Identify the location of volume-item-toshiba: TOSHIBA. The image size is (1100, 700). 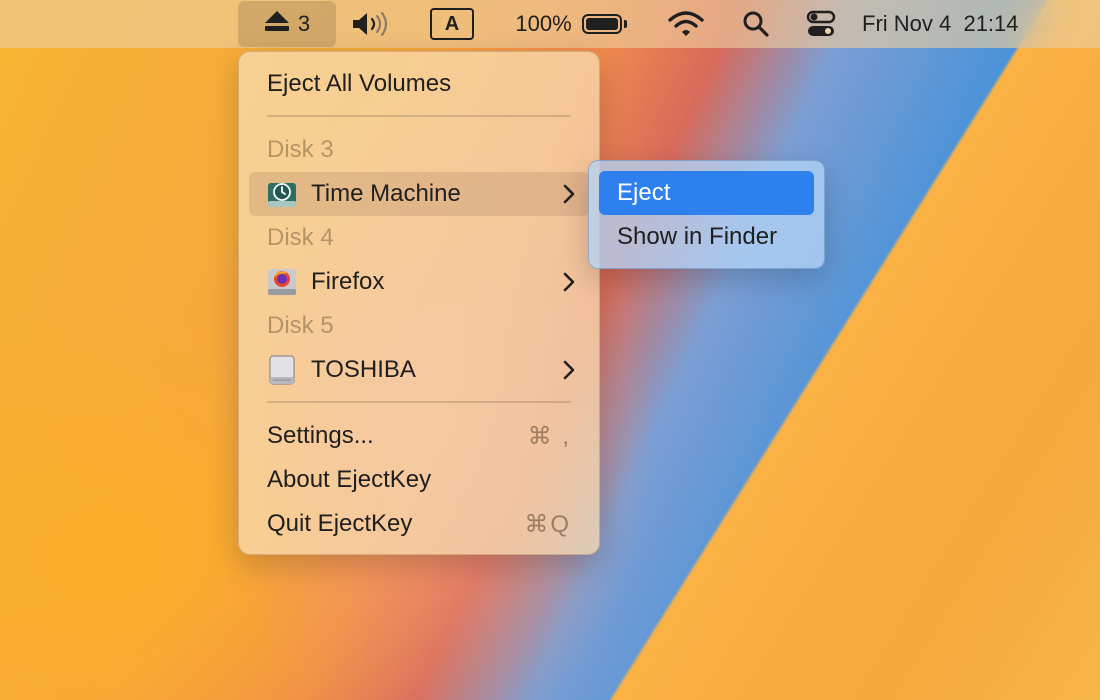
(419, 370).